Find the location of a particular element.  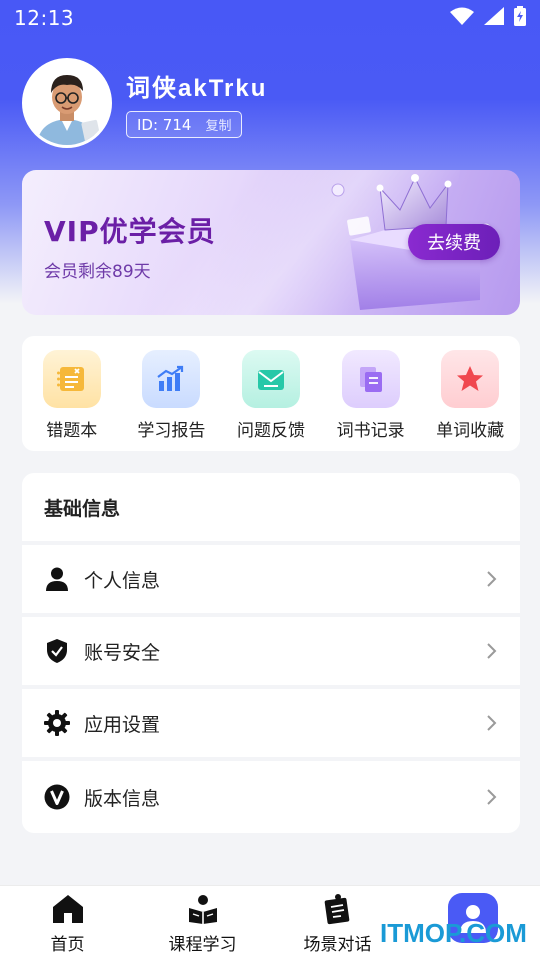

shortcut-grid: 错题本 学习报告 问题反馈 词书记录 单词收藏 is located at coordinates (271, 393).